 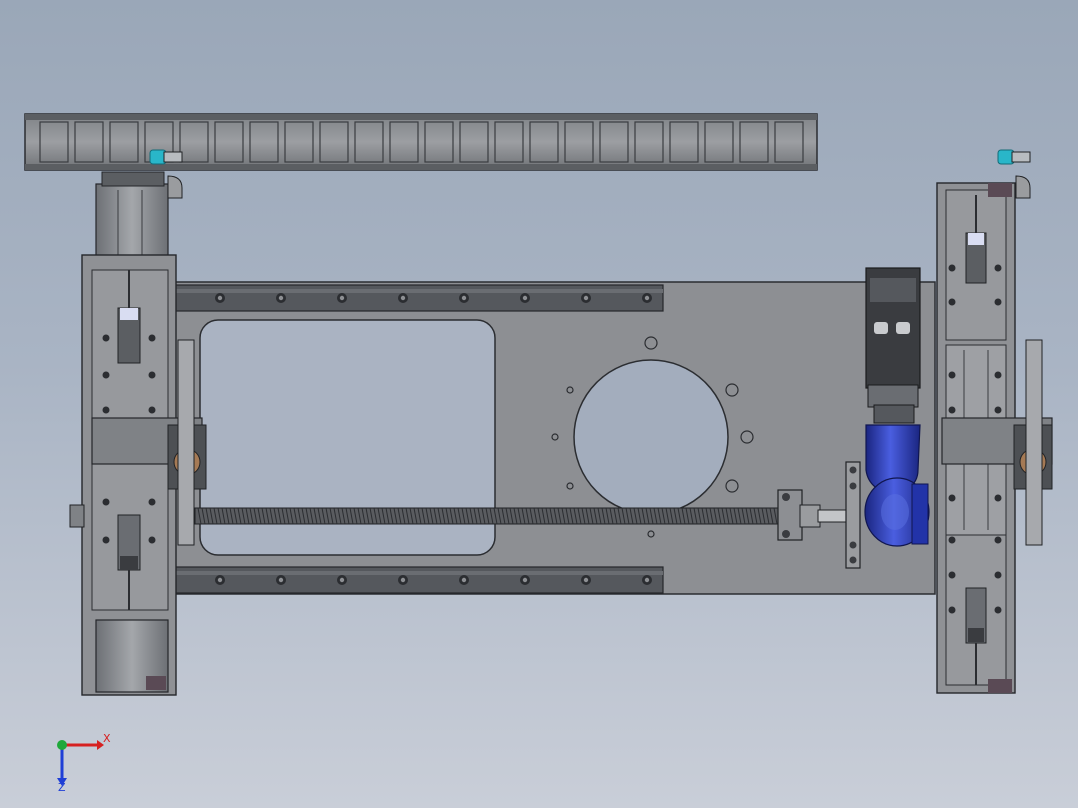 What do you see at coordinates (62, 745) in the screenshot?
I see `y-axis-dot` at bounding box center [62, 745].